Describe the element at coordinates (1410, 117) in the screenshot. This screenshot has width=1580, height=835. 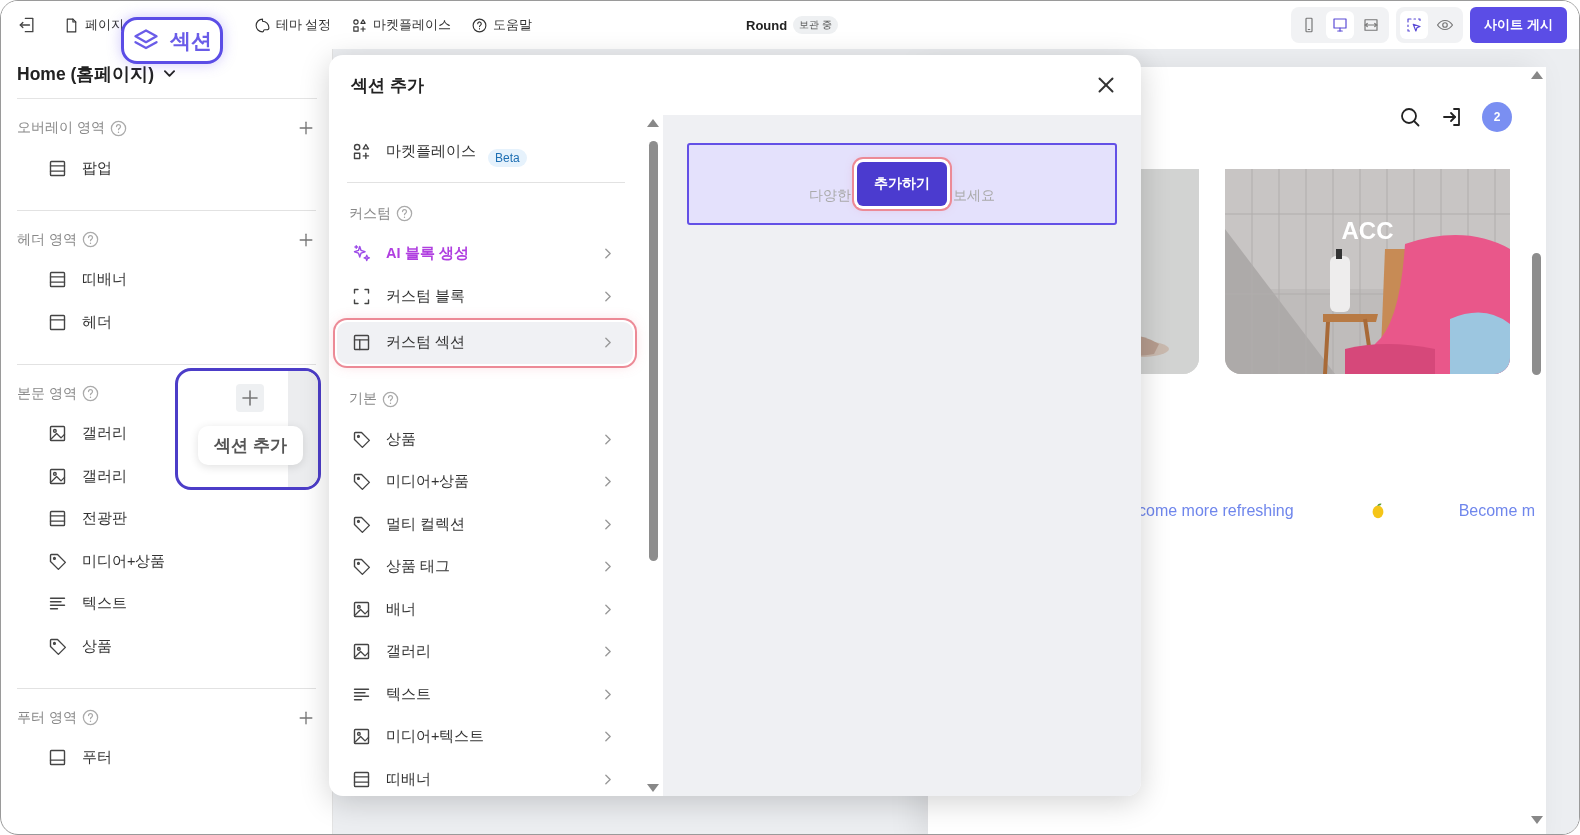
I see `search-icon` at that location.